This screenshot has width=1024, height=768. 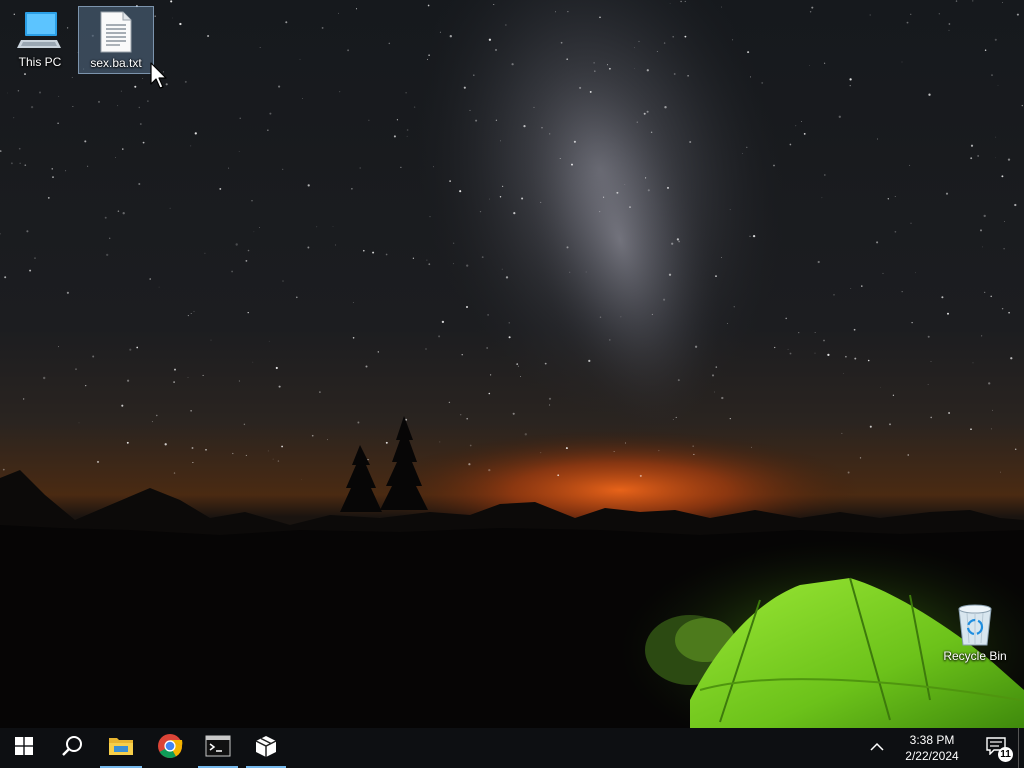 What do you see at coordinates (1021, 748) in the screenshot?
I see `show-desktop-button` at bounding box center [1021, 748].